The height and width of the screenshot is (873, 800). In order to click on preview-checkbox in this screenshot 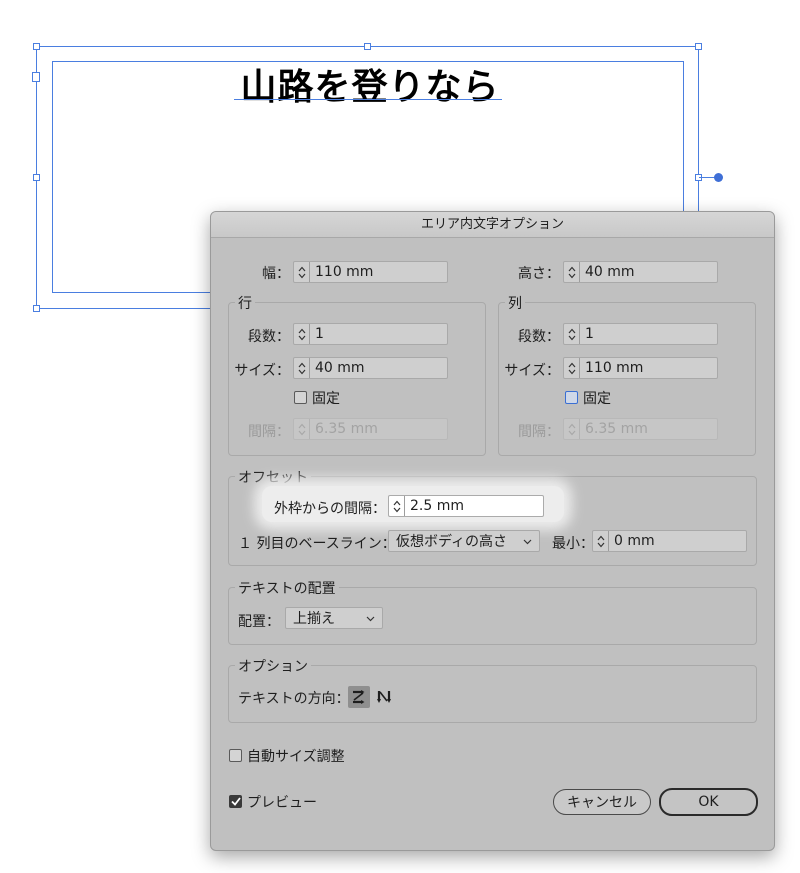, I will do `click(235, 801)`.